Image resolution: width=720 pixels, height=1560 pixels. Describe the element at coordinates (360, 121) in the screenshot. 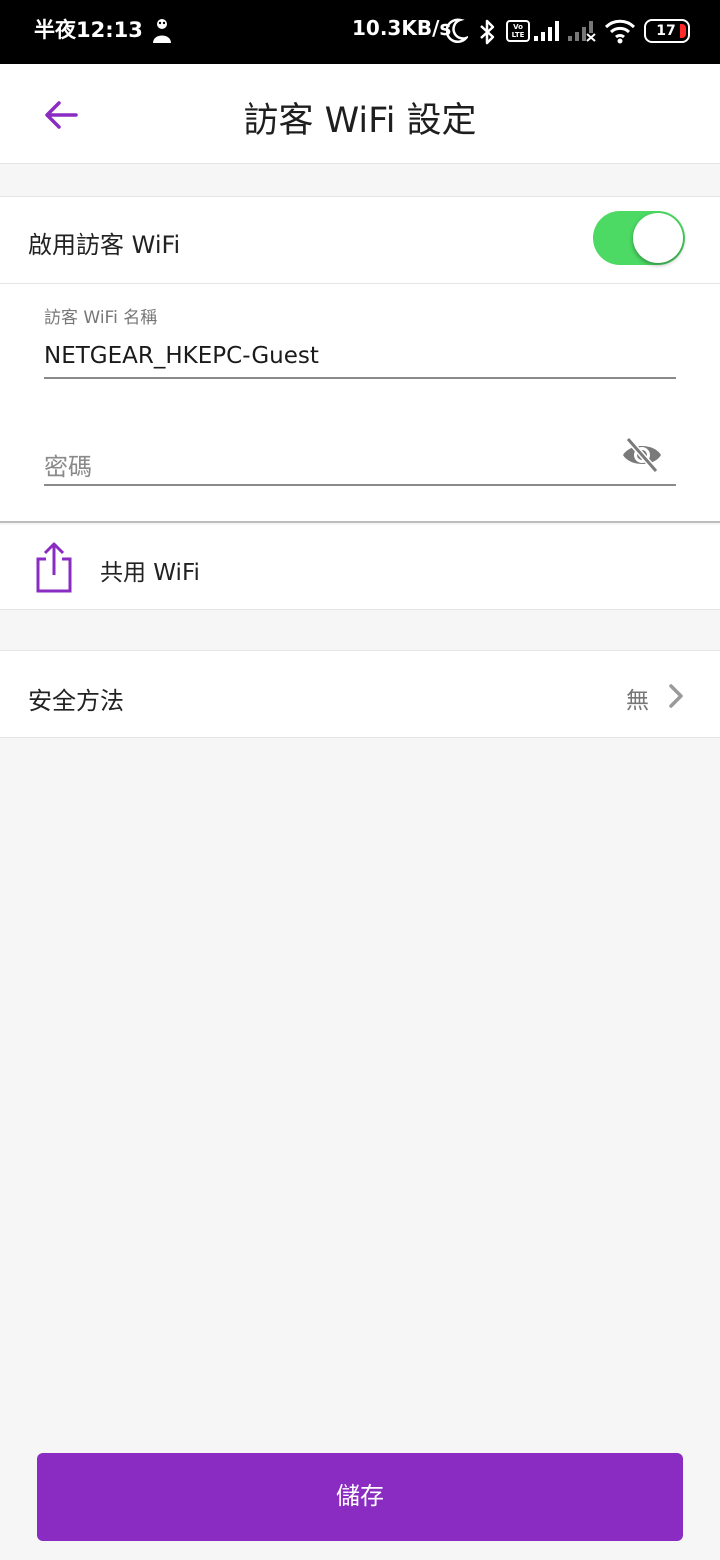

I see `page-title: 訪客 WiFi 設定` at that location.